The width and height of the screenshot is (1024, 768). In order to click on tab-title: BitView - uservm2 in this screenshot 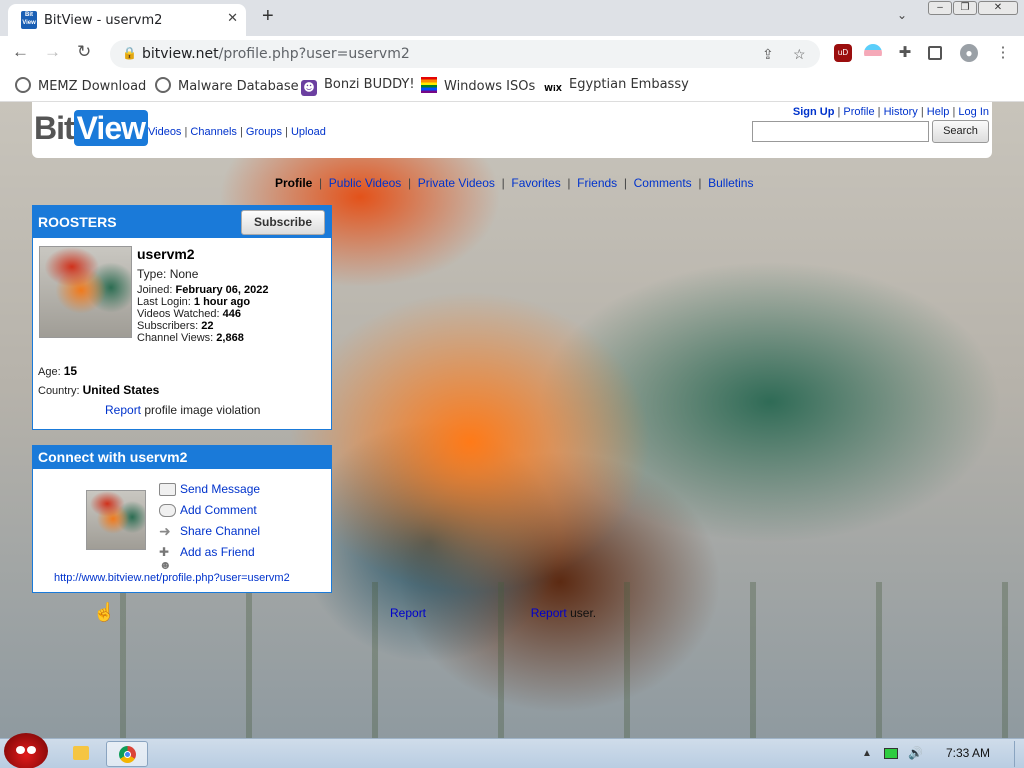, I will do `click(103, 20)`.